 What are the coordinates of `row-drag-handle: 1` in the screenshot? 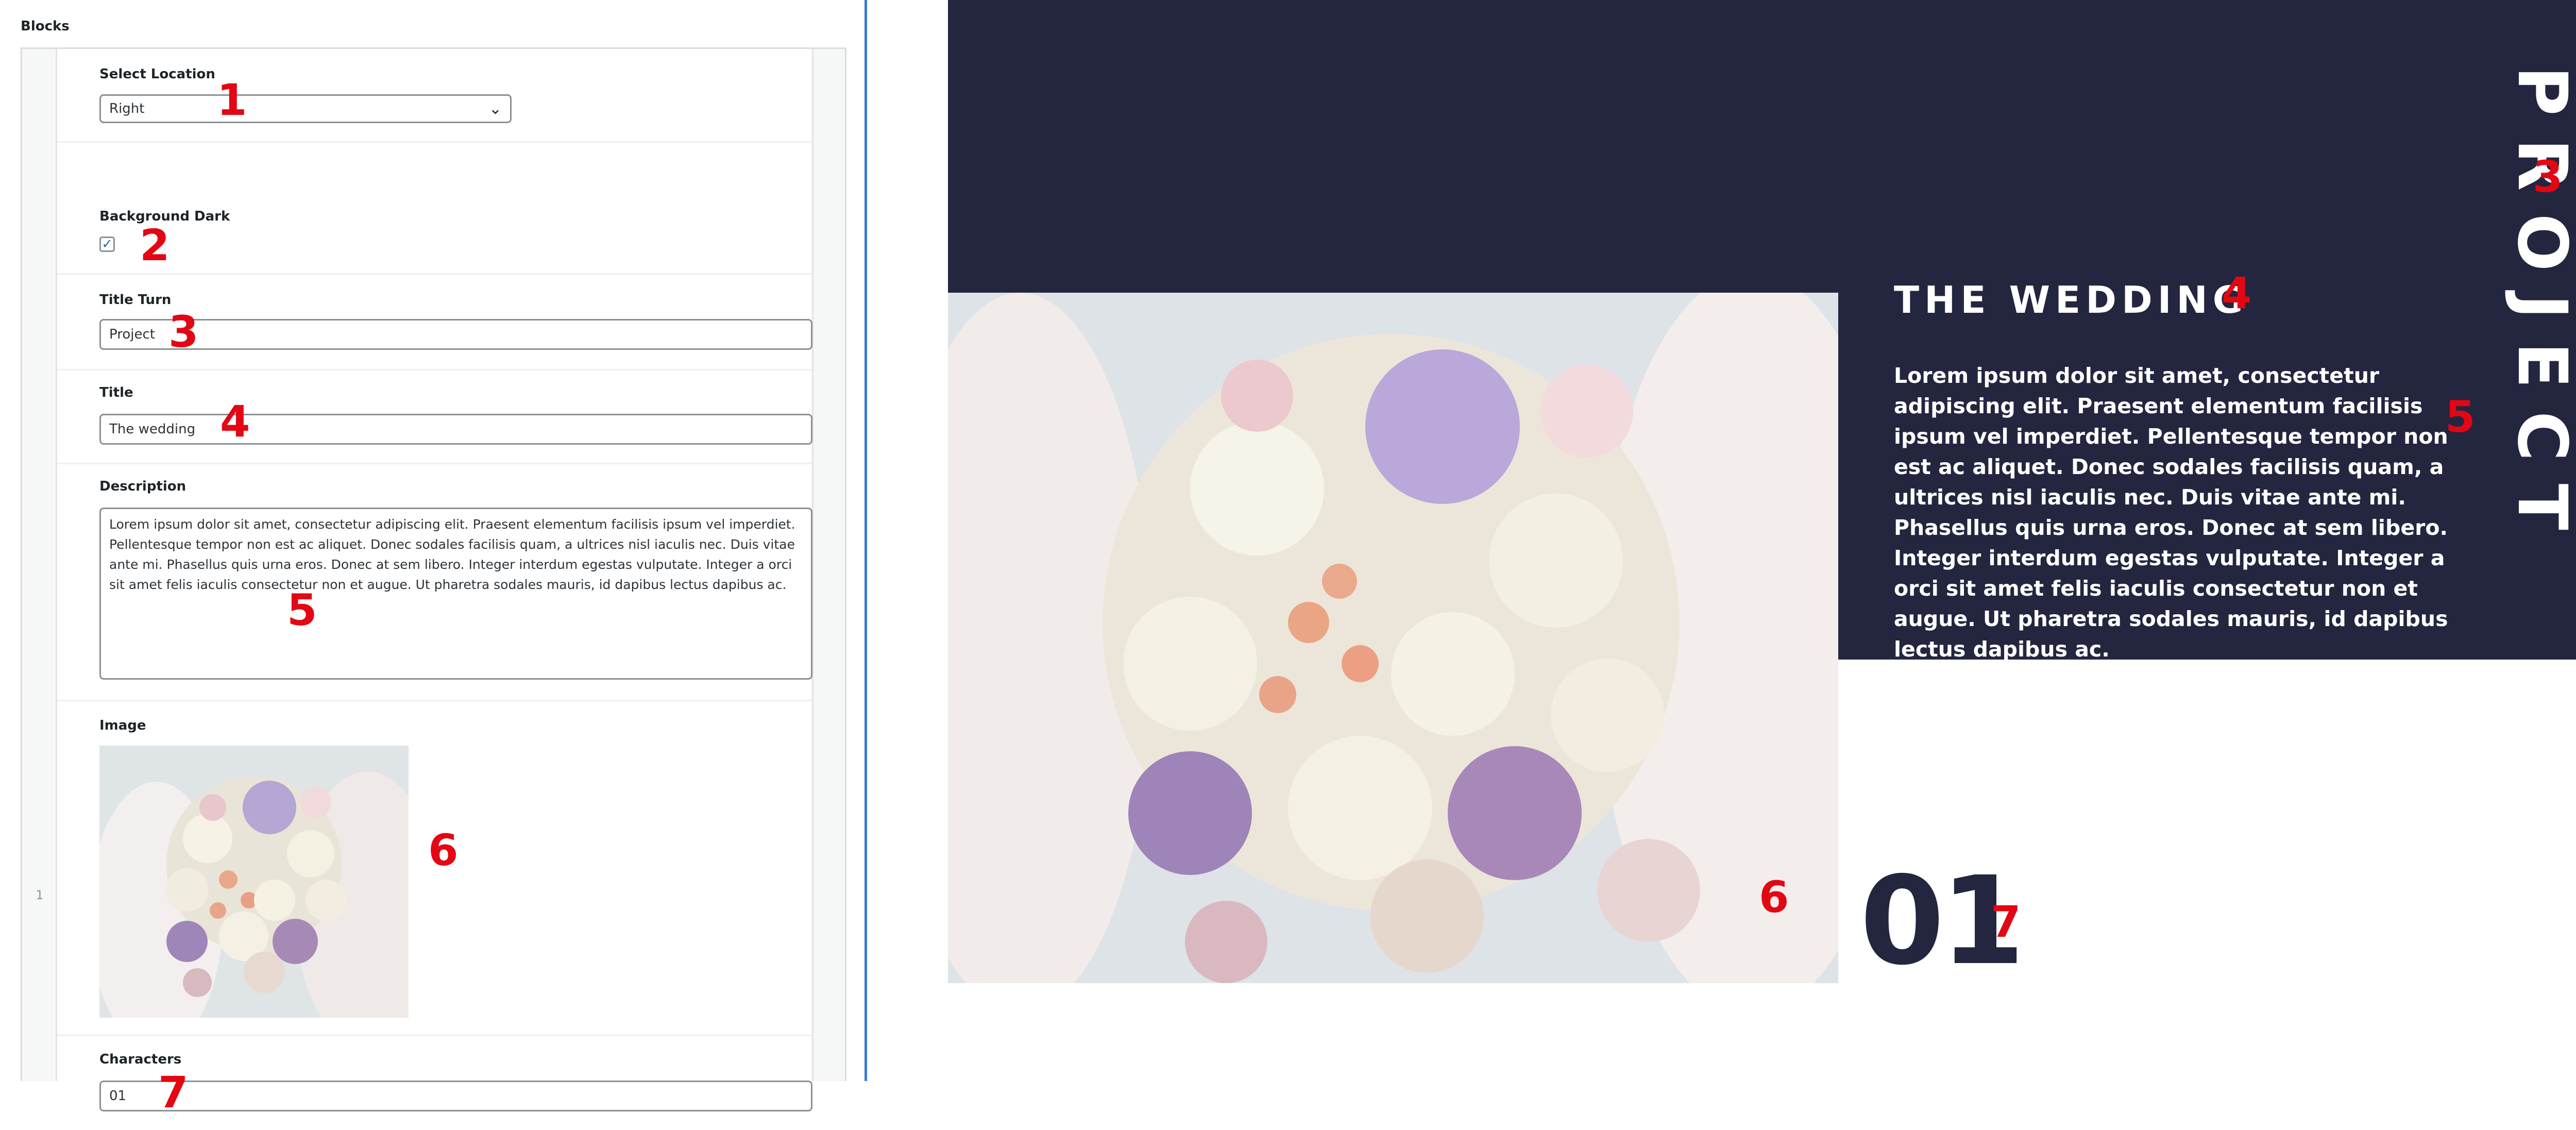 It's located at (39, 565).